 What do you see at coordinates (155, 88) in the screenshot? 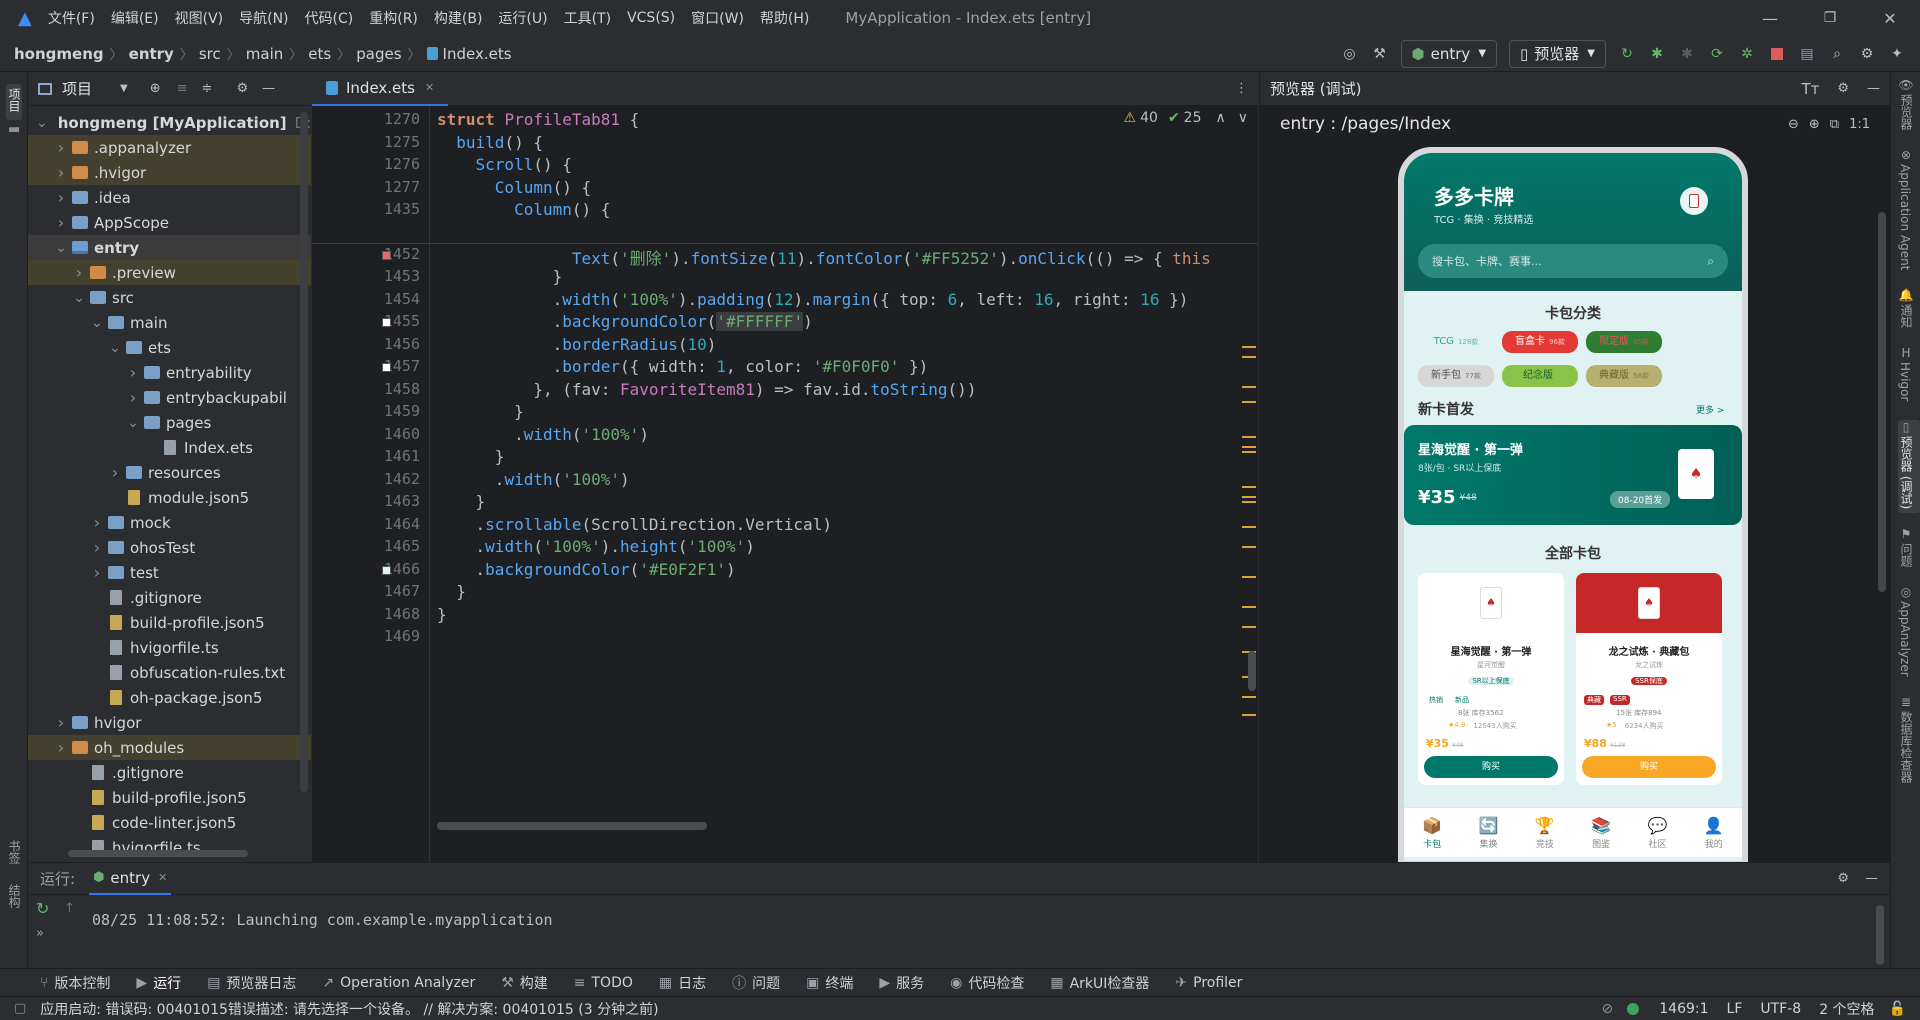
I see `locate-icon: ⊕` at bounding box center [155, 88].